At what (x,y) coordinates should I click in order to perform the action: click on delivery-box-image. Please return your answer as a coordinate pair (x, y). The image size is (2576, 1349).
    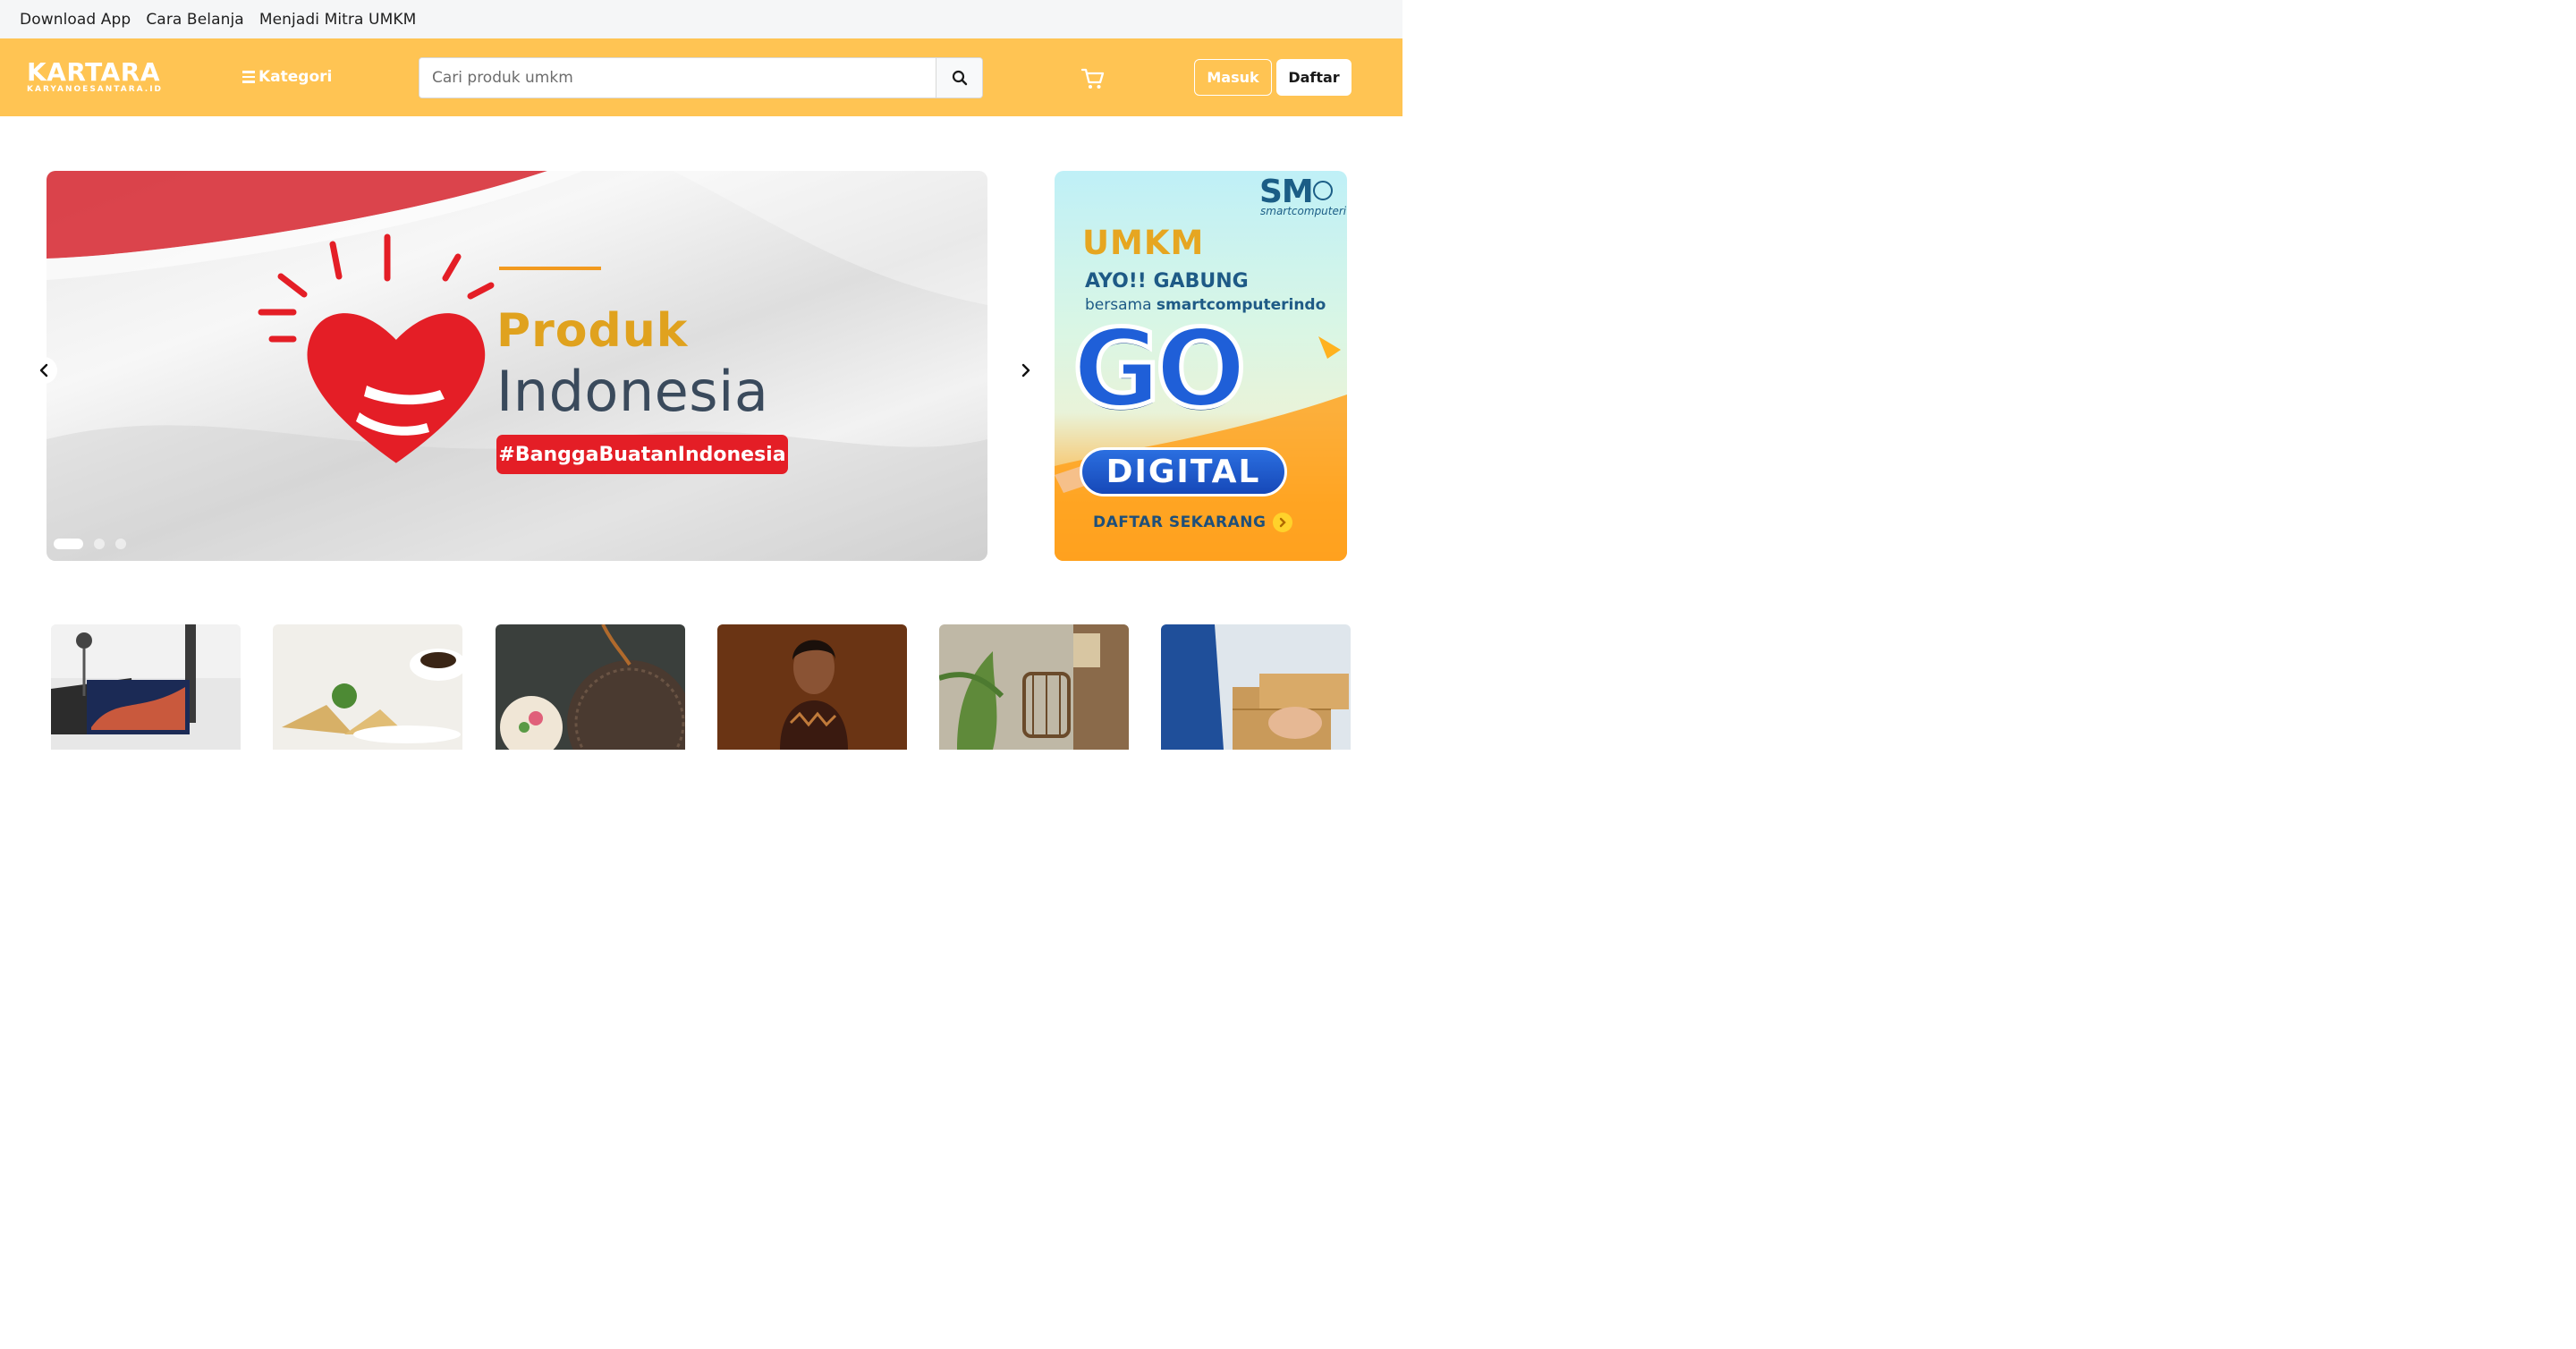
    Looking at the image, I should click on (1256, 687).